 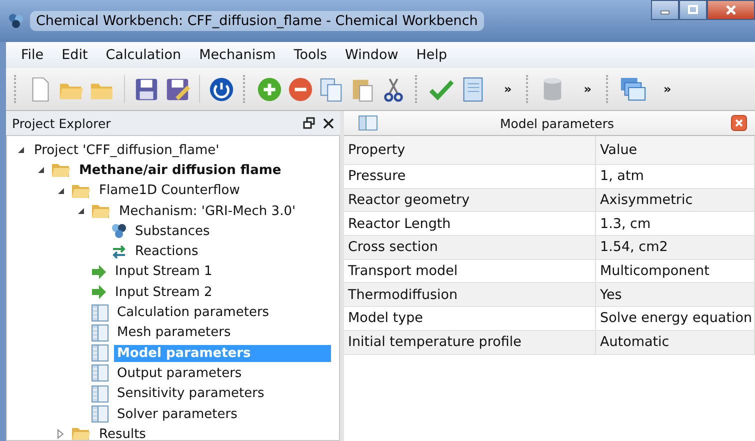 I want to click on table-cell: Transport model, so click(x=470, y=271).